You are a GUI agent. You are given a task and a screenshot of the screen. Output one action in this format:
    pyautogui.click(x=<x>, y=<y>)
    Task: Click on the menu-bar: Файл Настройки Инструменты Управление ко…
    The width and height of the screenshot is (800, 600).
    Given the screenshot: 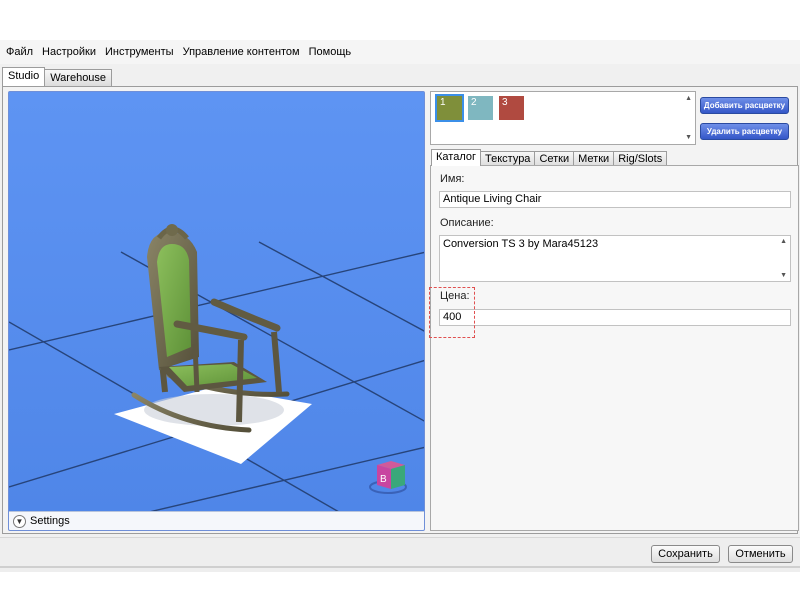 What is the action you would take?
    pyautogui.click(x=400, y=52)
    